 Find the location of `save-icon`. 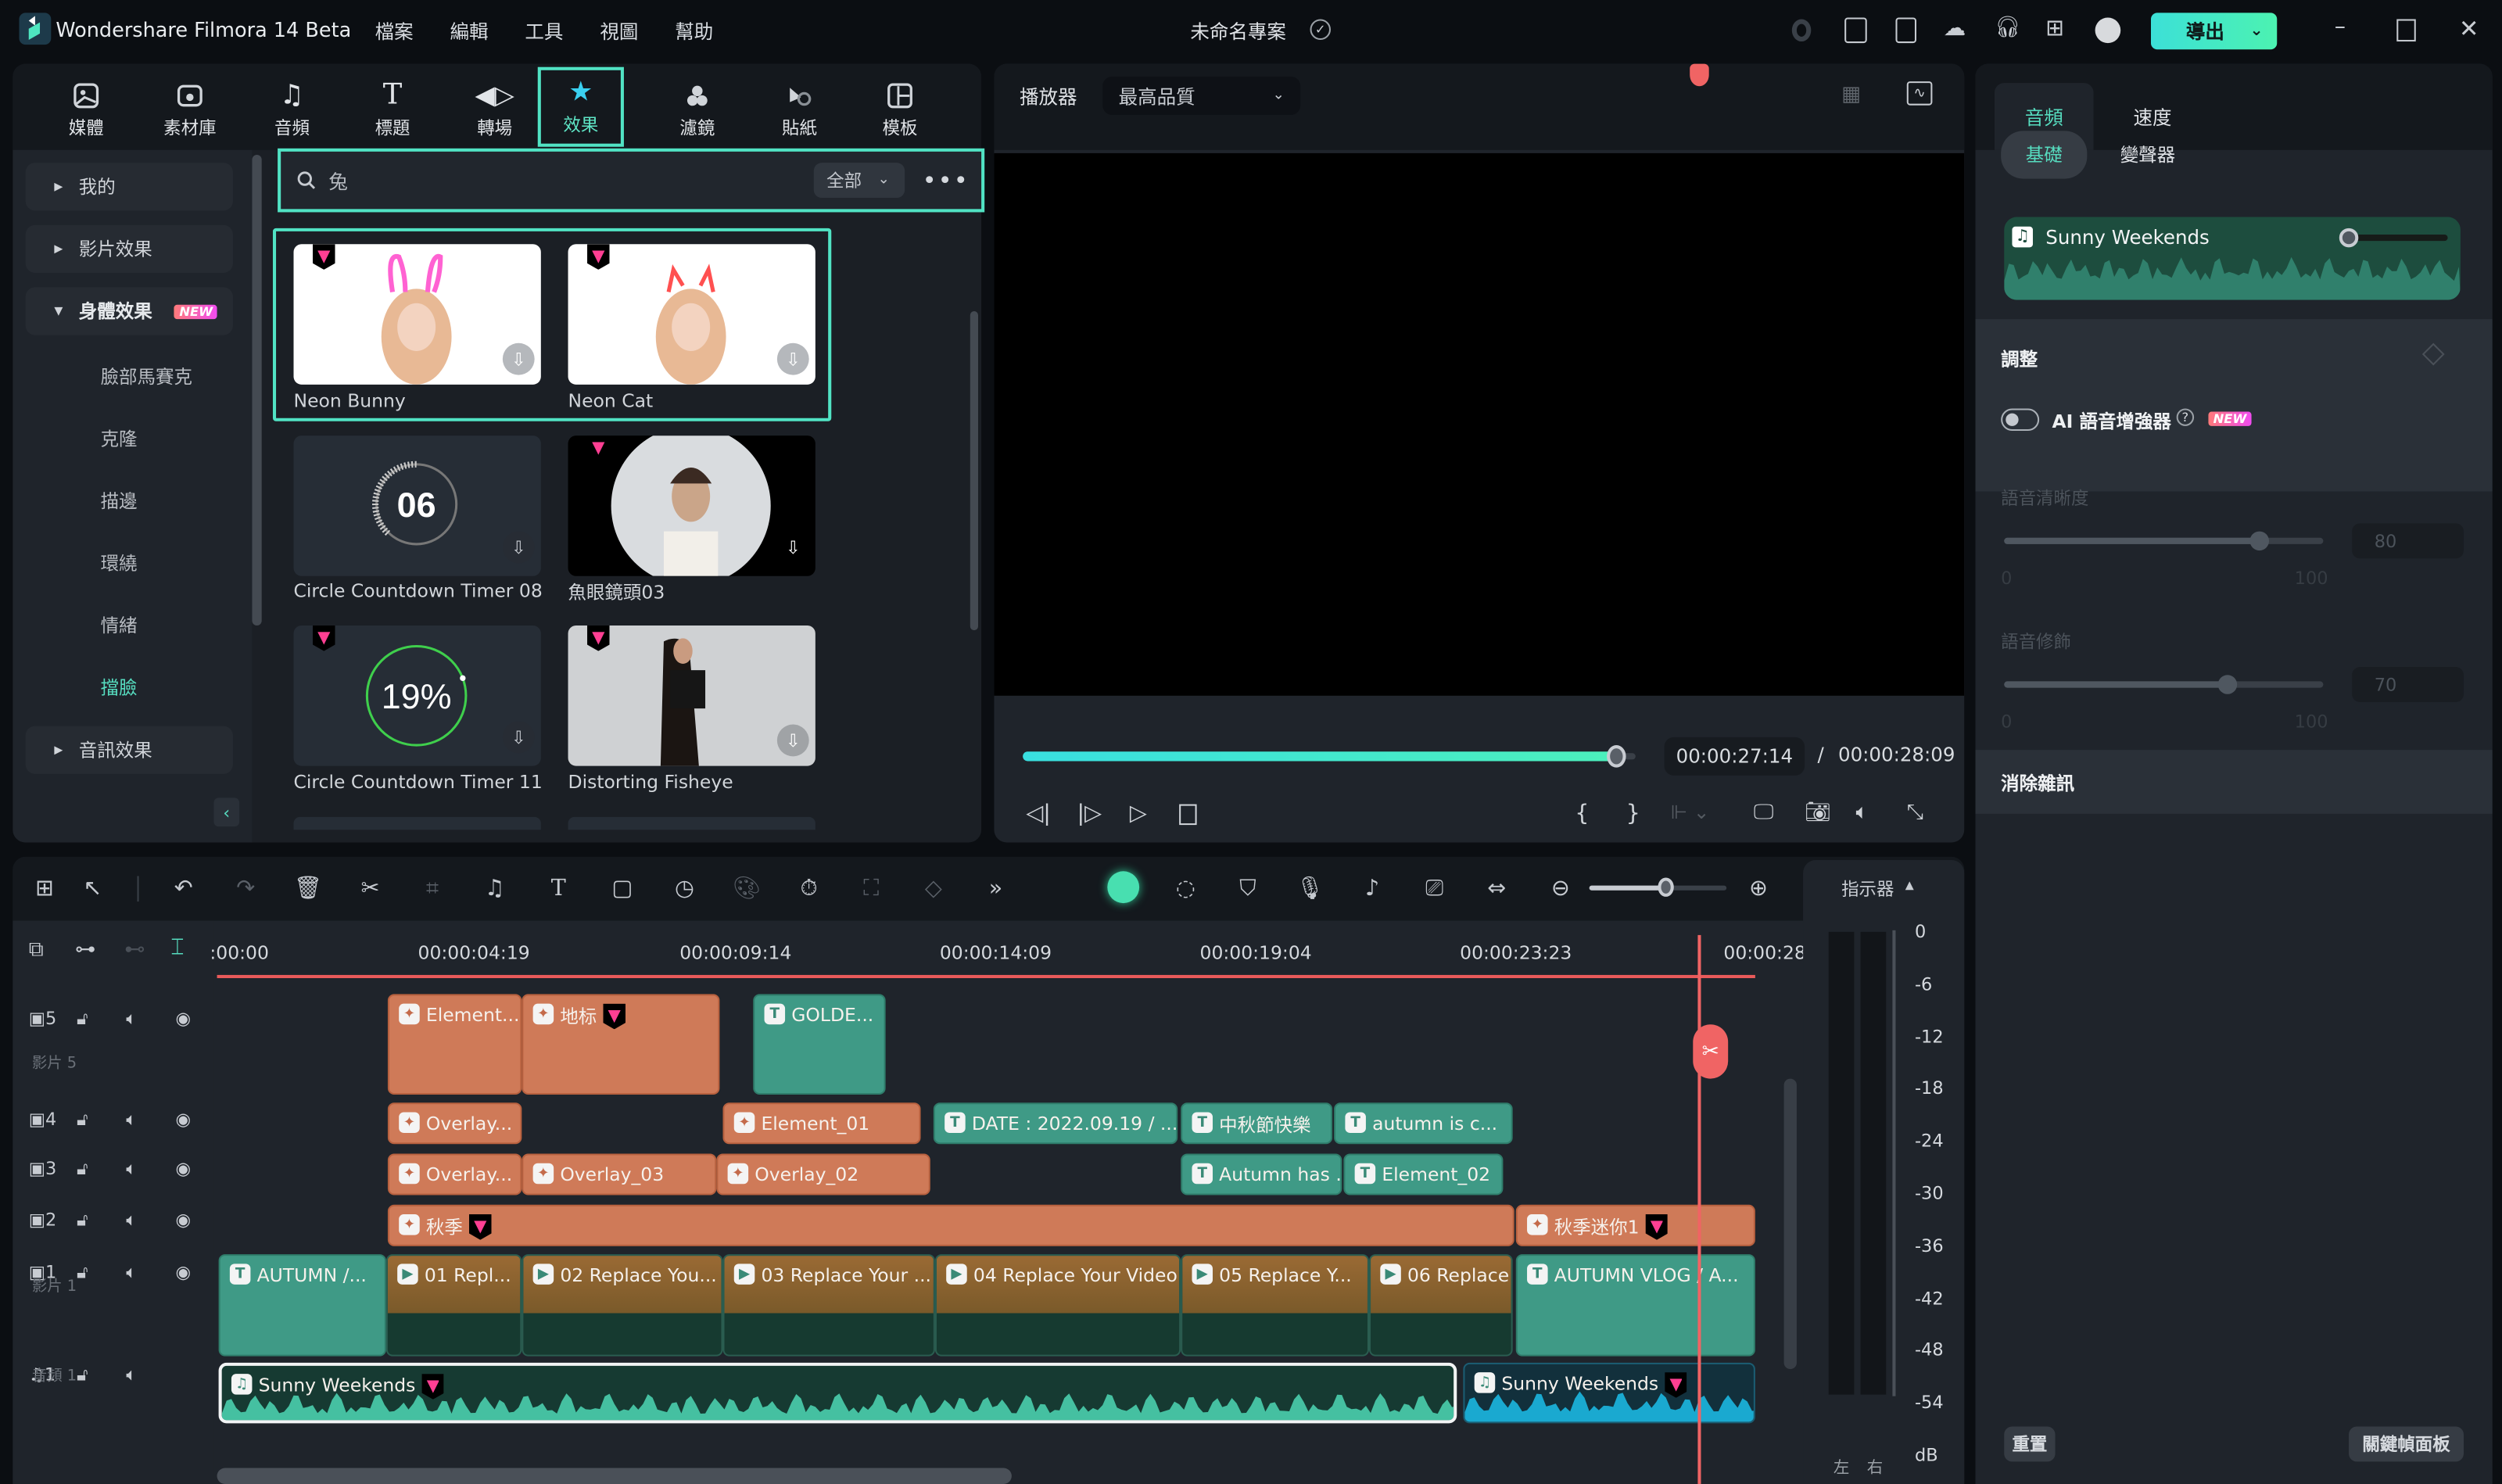

save-icon is located at coordinates (1906, 30).